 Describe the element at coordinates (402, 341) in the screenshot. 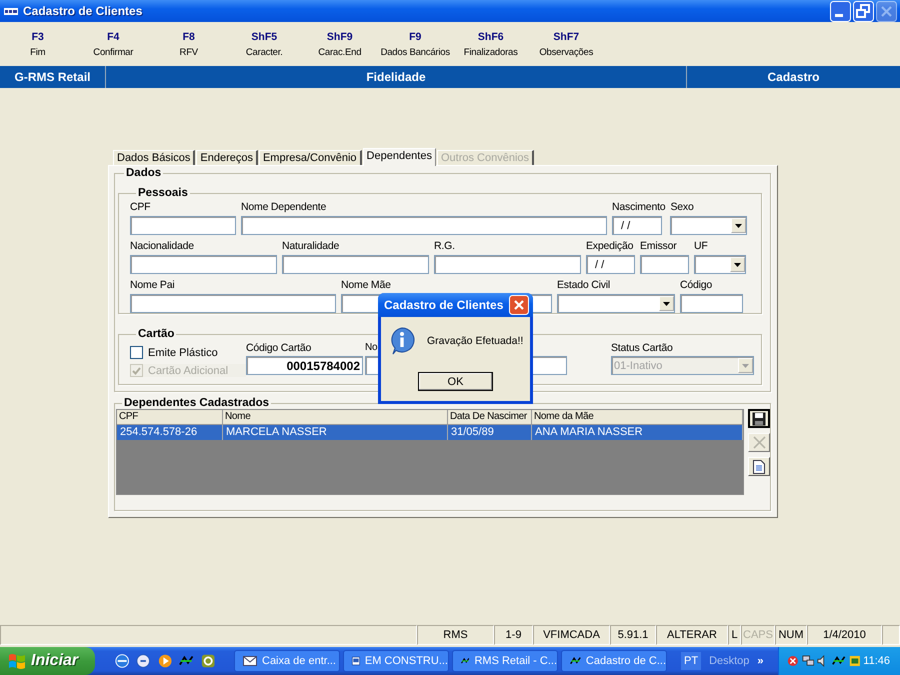

I see `info-icon` at that location.